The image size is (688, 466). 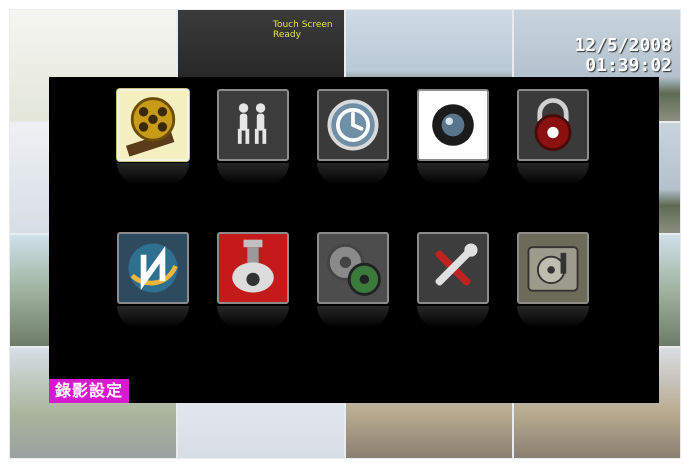 What do you see at coordinates (303, 30) in the screenshot?
I see `touch-text: Touch Screen Ready` at bounding box center [303, 30].